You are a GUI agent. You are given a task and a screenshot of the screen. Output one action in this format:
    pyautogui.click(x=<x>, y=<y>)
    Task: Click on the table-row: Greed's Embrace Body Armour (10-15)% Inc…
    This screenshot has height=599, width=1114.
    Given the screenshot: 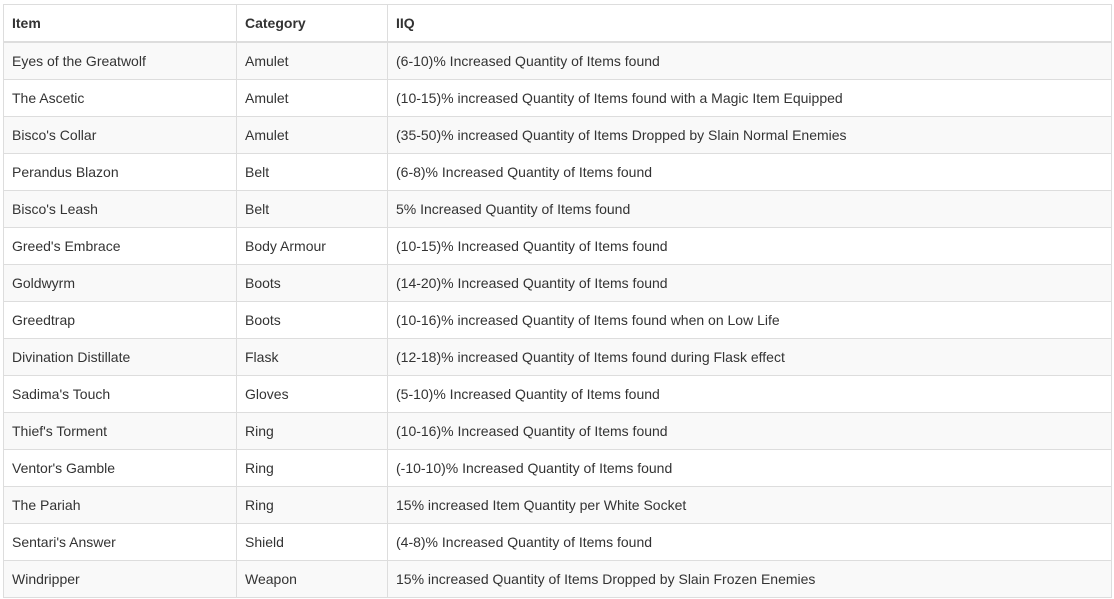 What is the action you would take?
    pyautogui.click(x=557, y=246)
    